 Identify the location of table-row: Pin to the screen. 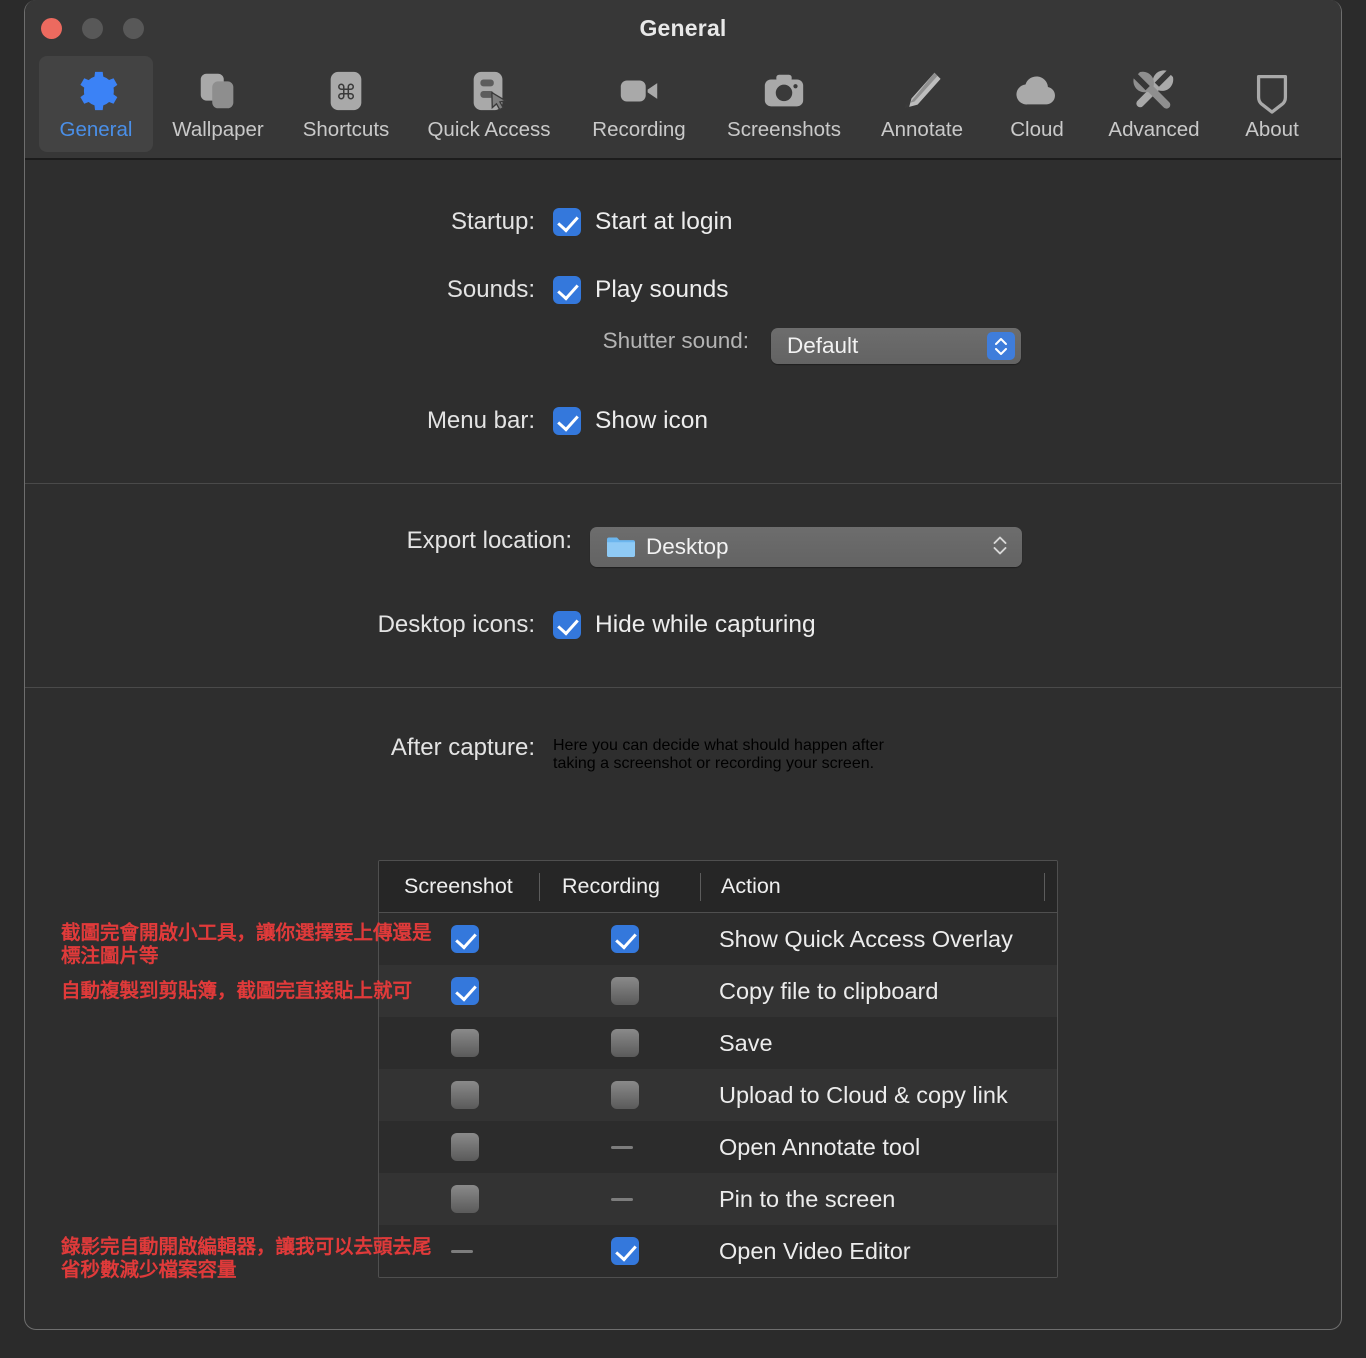
(718, 1199).